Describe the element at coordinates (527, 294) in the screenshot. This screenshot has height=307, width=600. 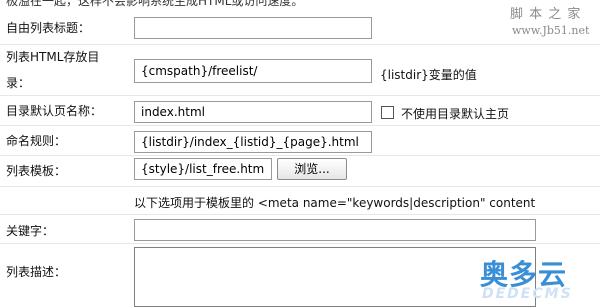
I see `watermark-logo-en: DEDECMS` at that location.